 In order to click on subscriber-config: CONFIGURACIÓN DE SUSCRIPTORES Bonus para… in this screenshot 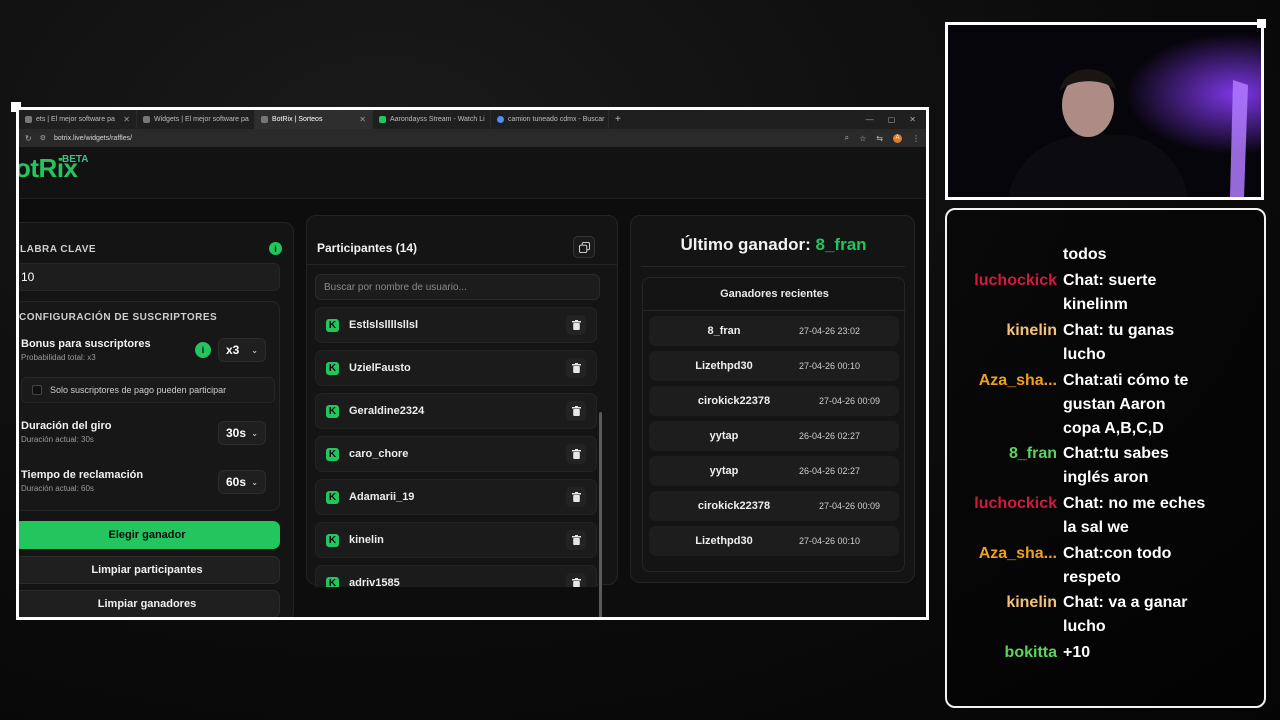, I will do `click(149, 406)`.